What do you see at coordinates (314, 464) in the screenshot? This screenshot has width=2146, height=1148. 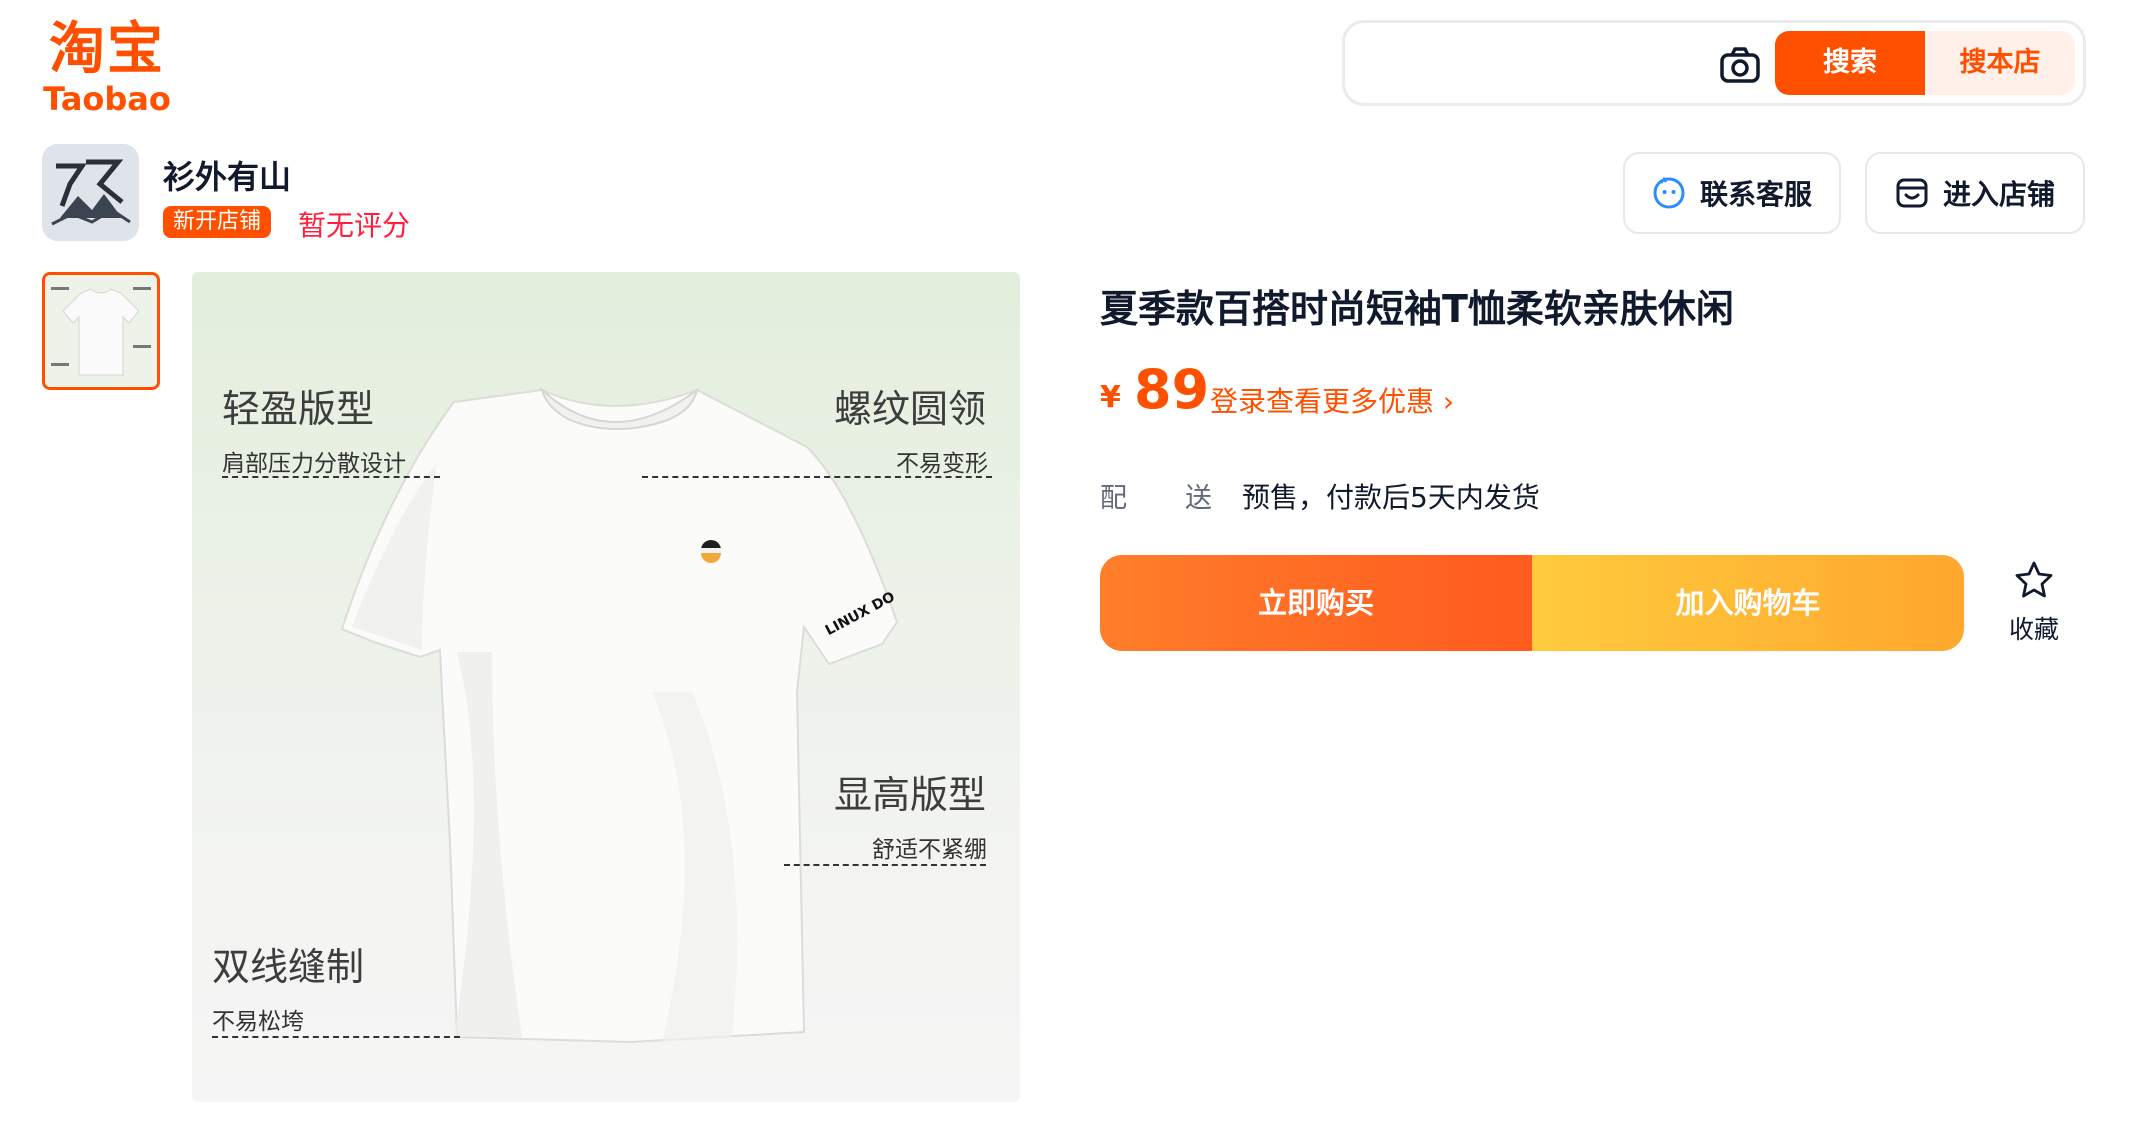 I see `feature-subtitle-lightweight: 肩部压力分散设计` at bounding box center [314, 464].